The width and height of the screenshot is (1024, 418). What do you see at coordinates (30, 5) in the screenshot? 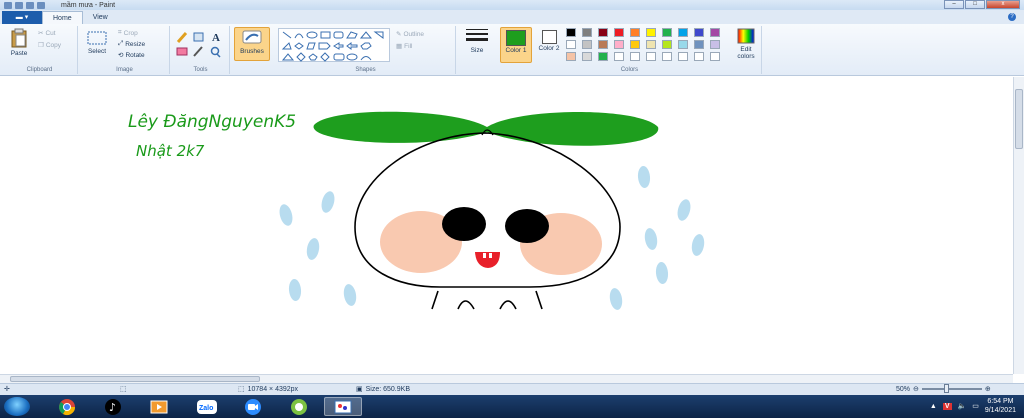
I see `undo-icon` at bounding box center [30, 5].